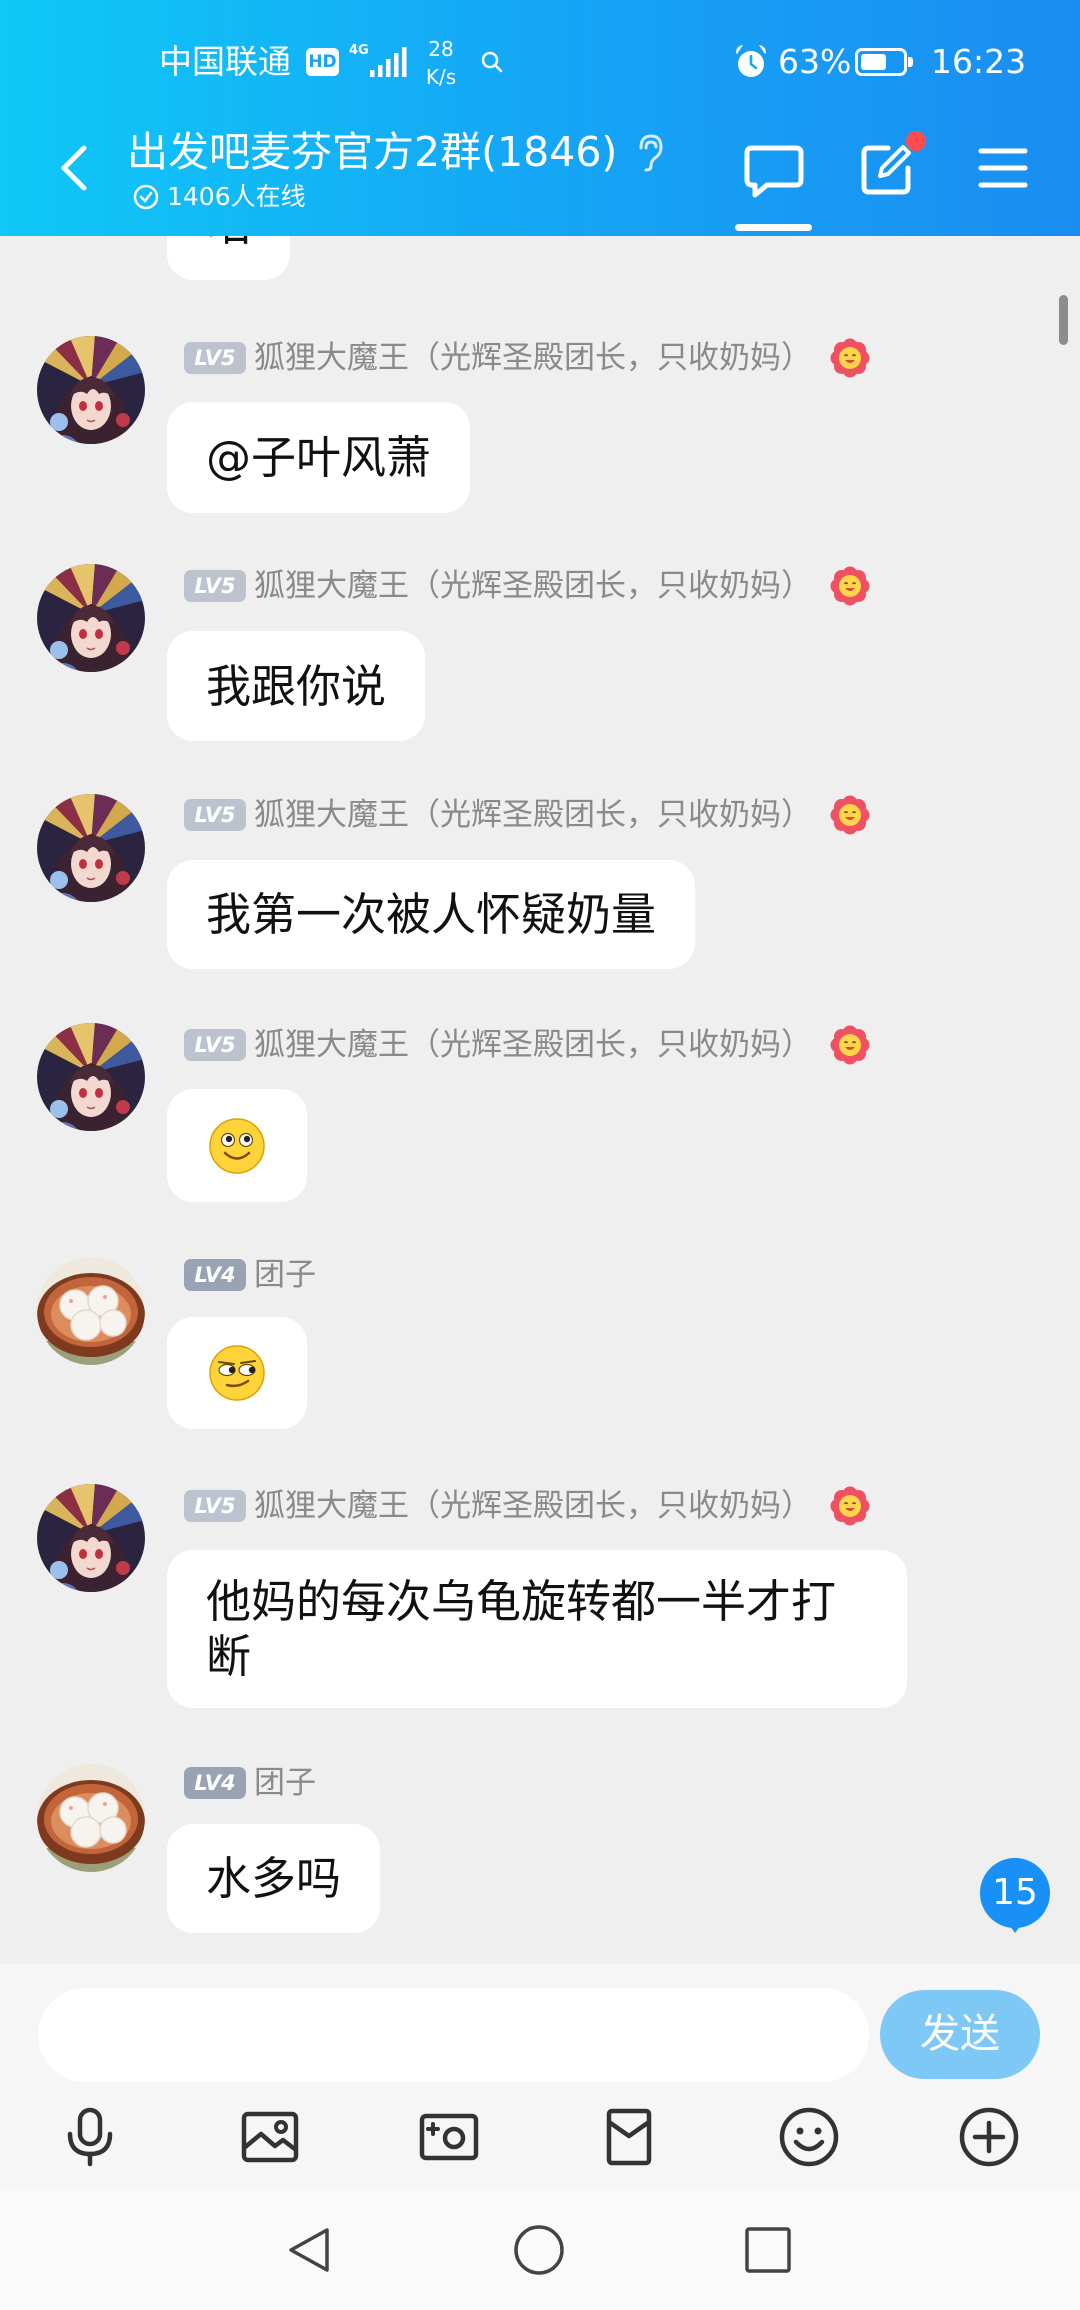 The width and height of the screenshot is (1080, 2310). What do you see at coordinates (229, 258) in the screenshot?
I see `message-bubble: 咱` at bounding box center [229, 258].